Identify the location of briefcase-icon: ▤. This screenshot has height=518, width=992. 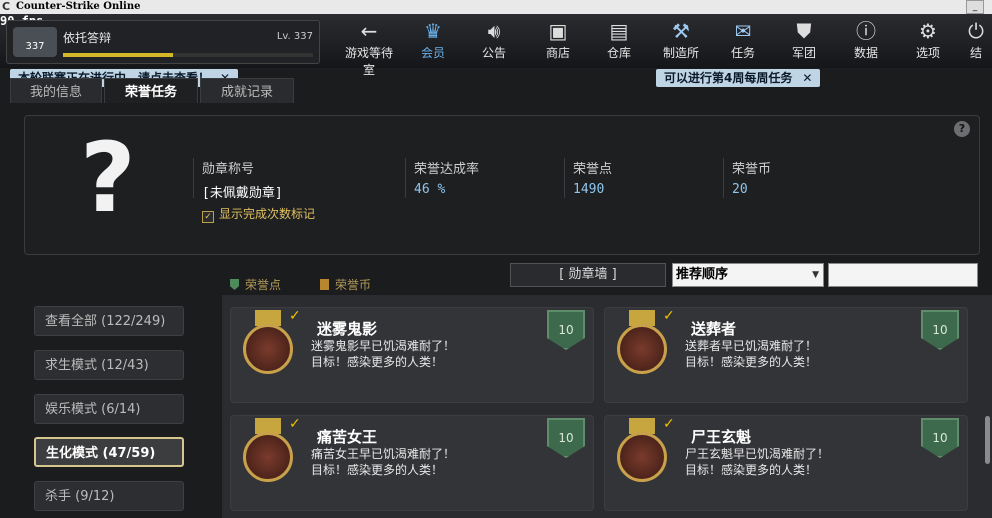
(619, 31).